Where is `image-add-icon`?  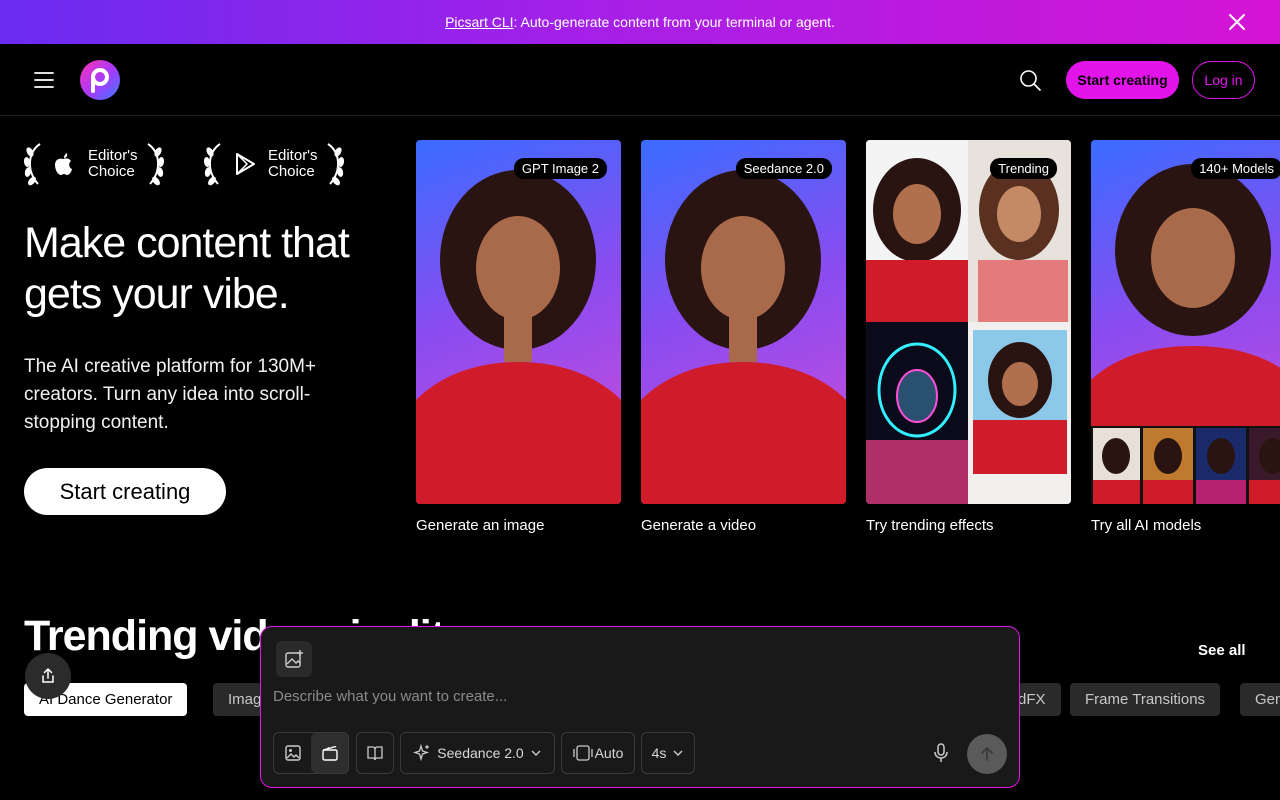 image-add-icon is located at coordinates (294, 659).